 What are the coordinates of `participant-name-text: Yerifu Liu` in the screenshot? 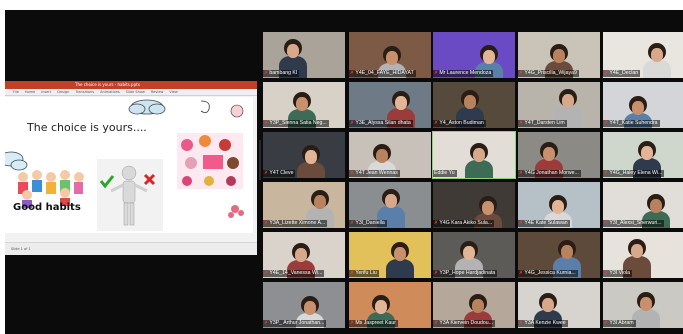 It's located at (366, 273).